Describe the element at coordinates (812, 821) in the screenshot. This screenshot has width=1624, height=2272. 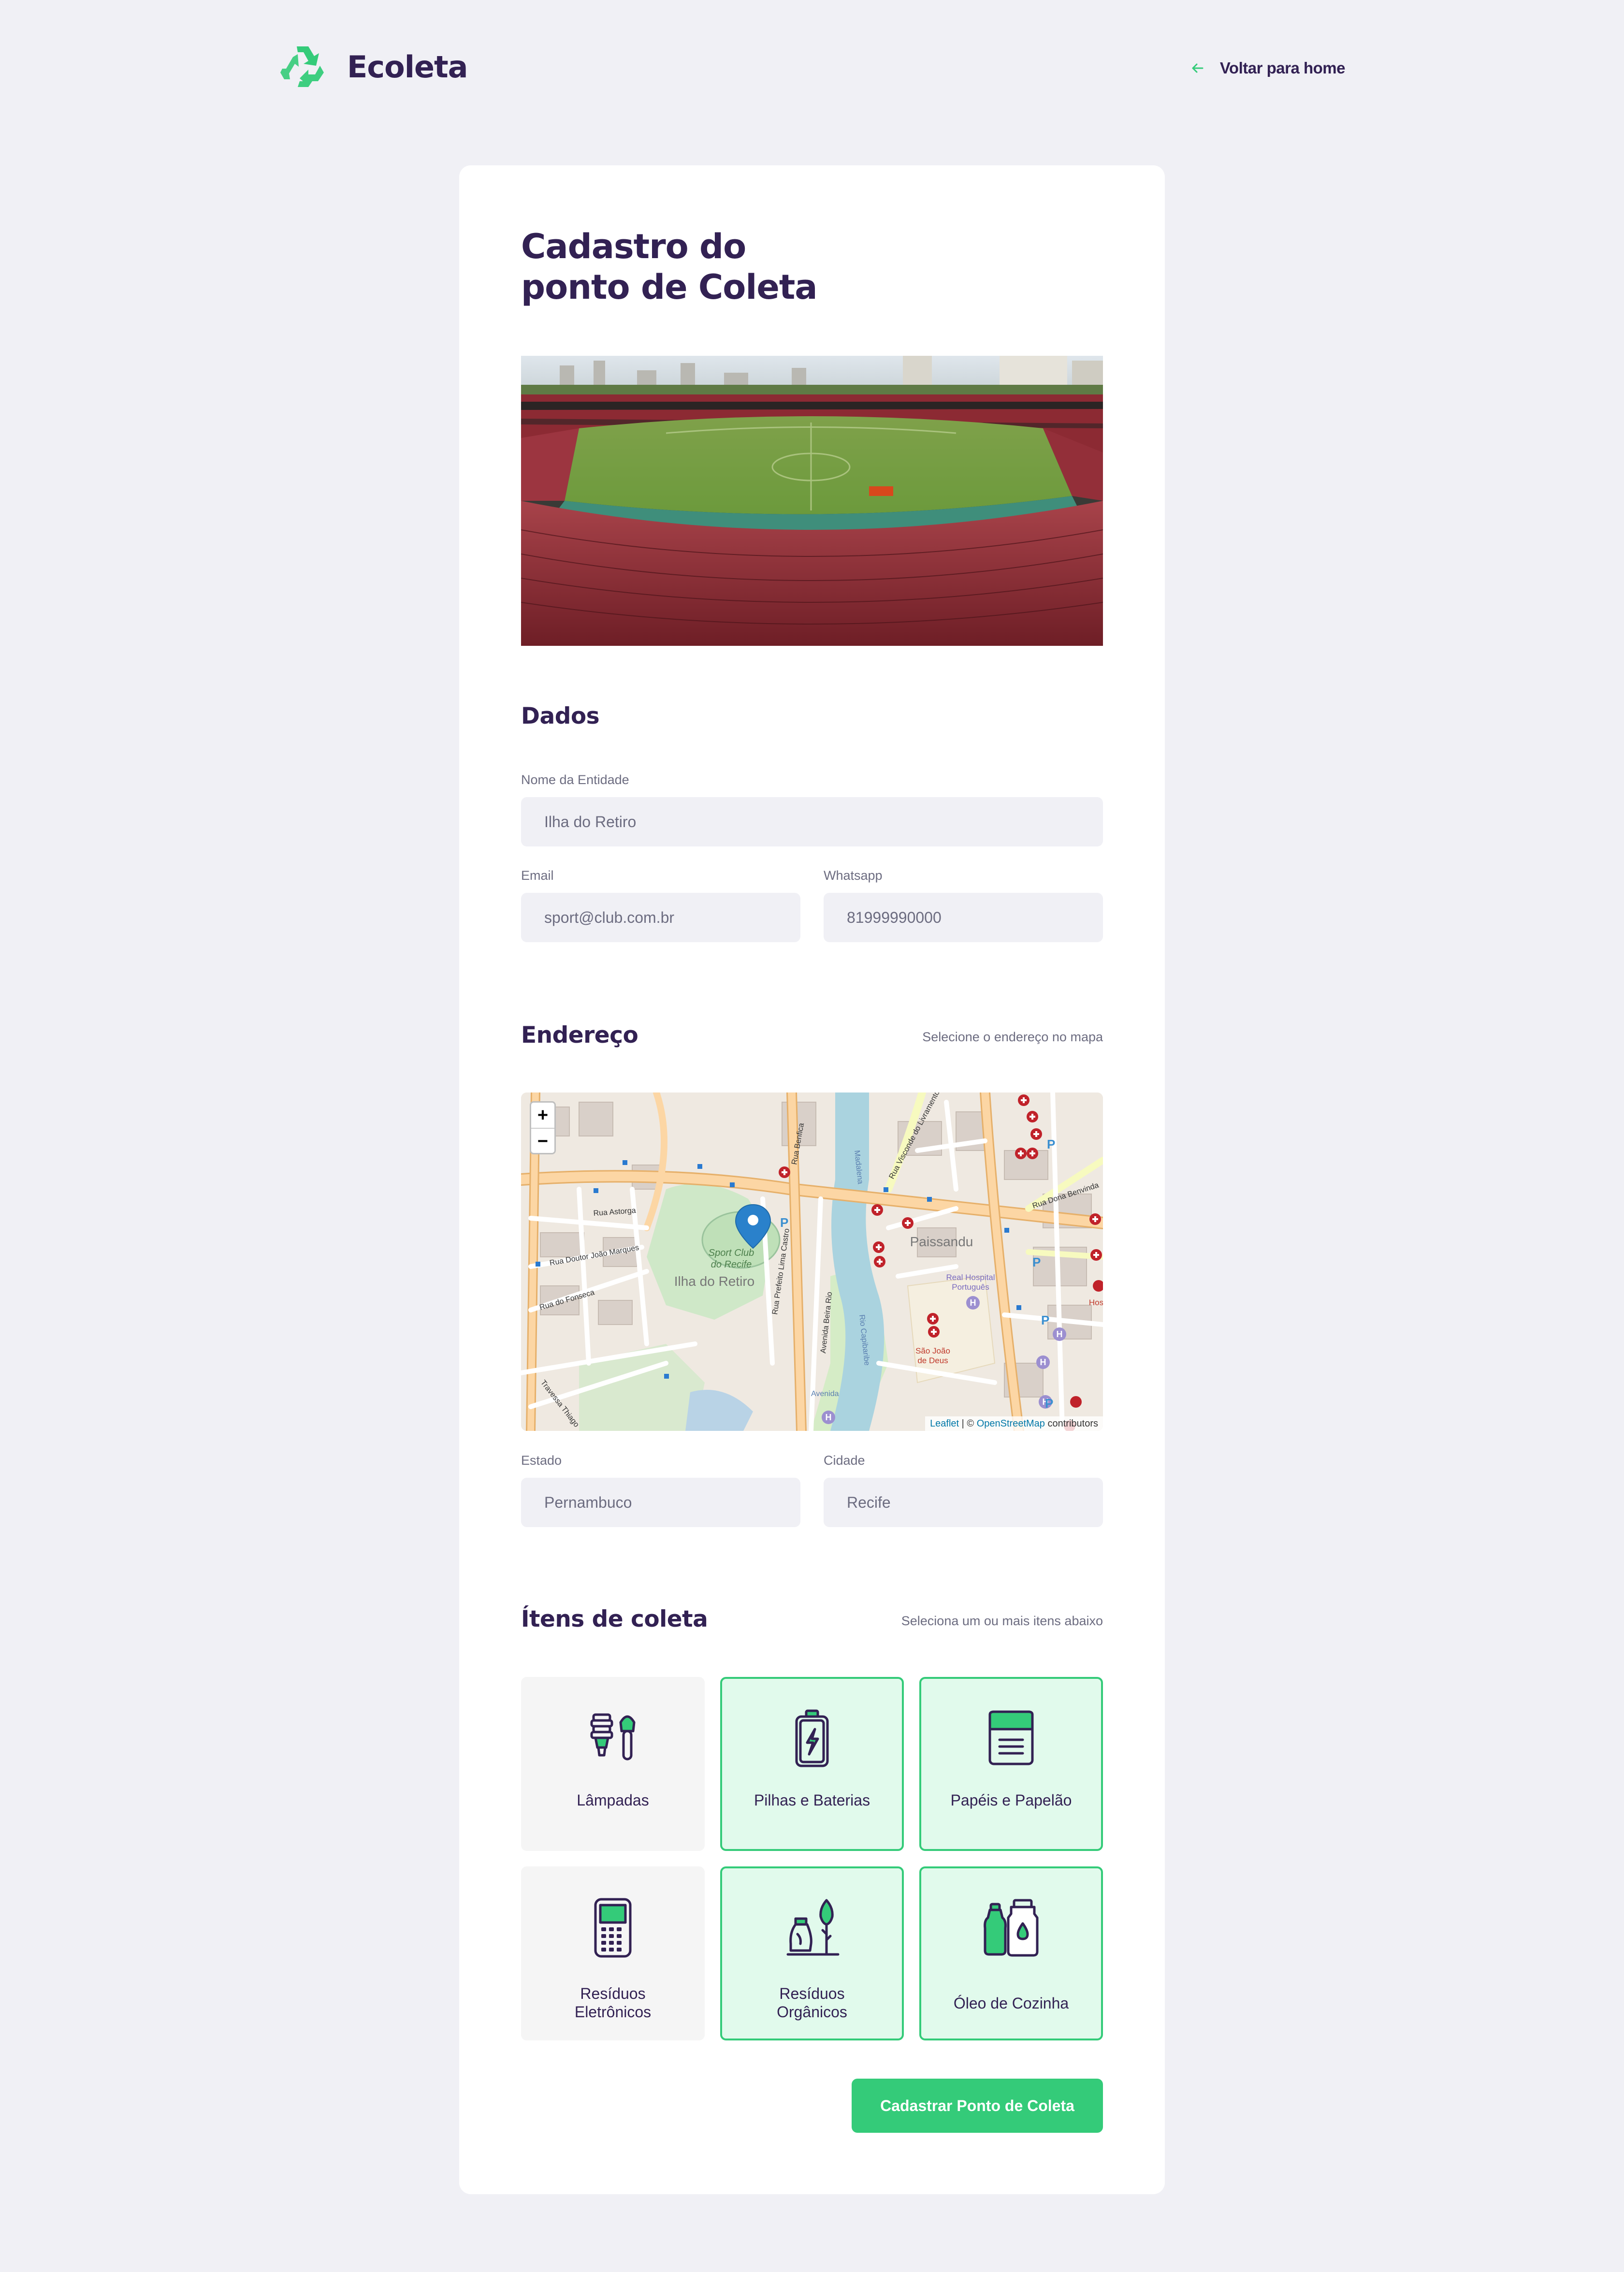
I see `name-input: Ilha do Retiro` at that location.